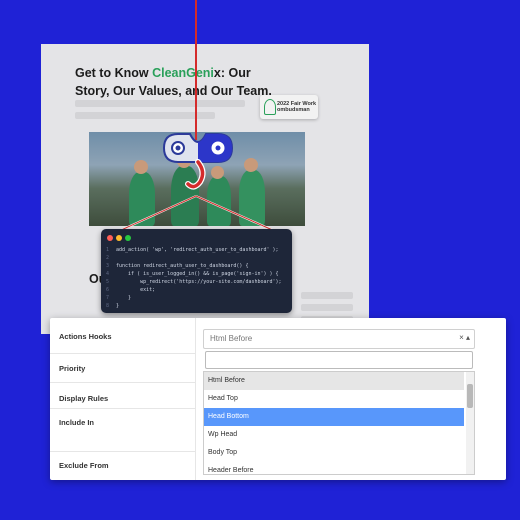  What do you see at coordinates (113, 306) in the screenshot?
I see `code-line: 8}` at bounding box center [113, 306].